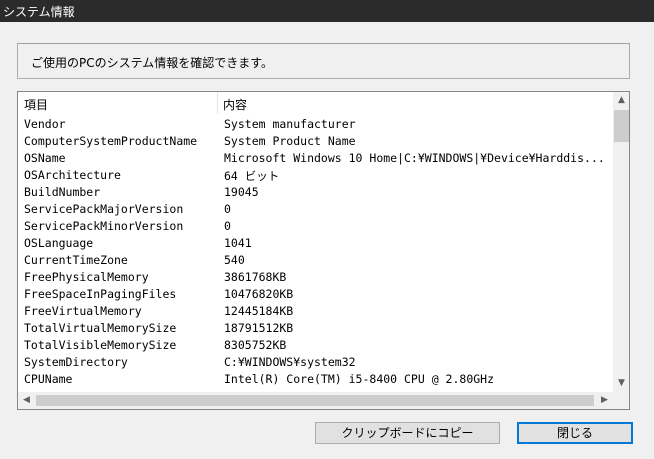  Describe the element at coordinates (45, 158) in the screenshot. I see `row-key: OSName` at that location.